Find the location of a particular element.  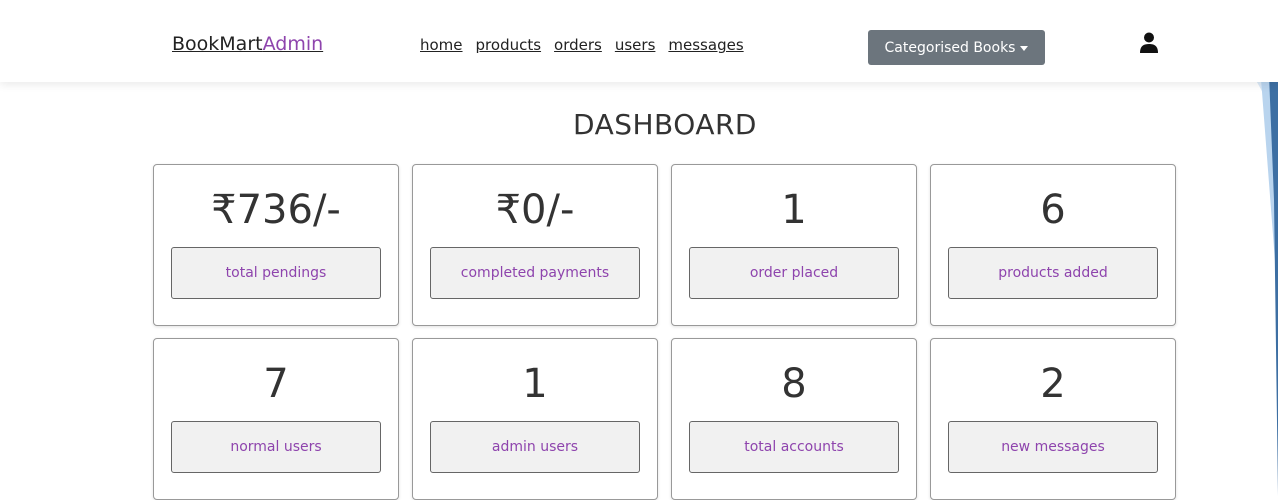

stat-value: 8 is located at coordinates (794, 384).